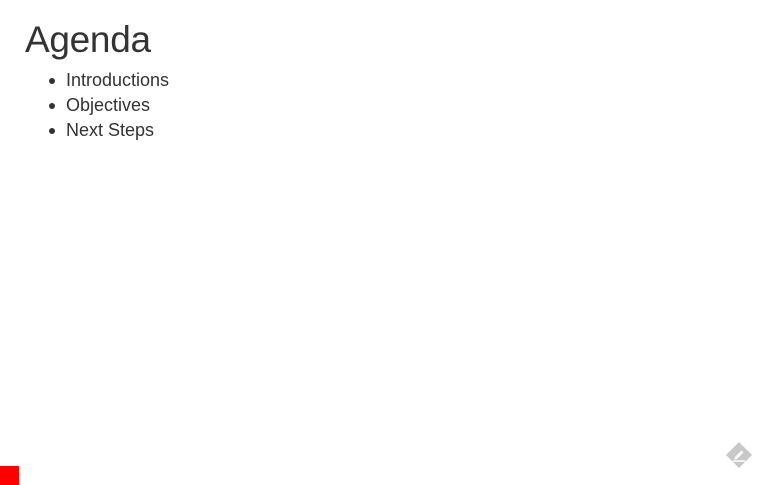 The image size is (769, 485). Describe the element at coordinates (108, 130) in the screenshot. I see `list-item: Next Steps` at that location.